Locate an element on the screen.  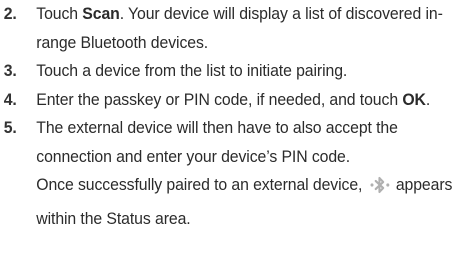
ok-label: OK is located at coordinates (414, 99).